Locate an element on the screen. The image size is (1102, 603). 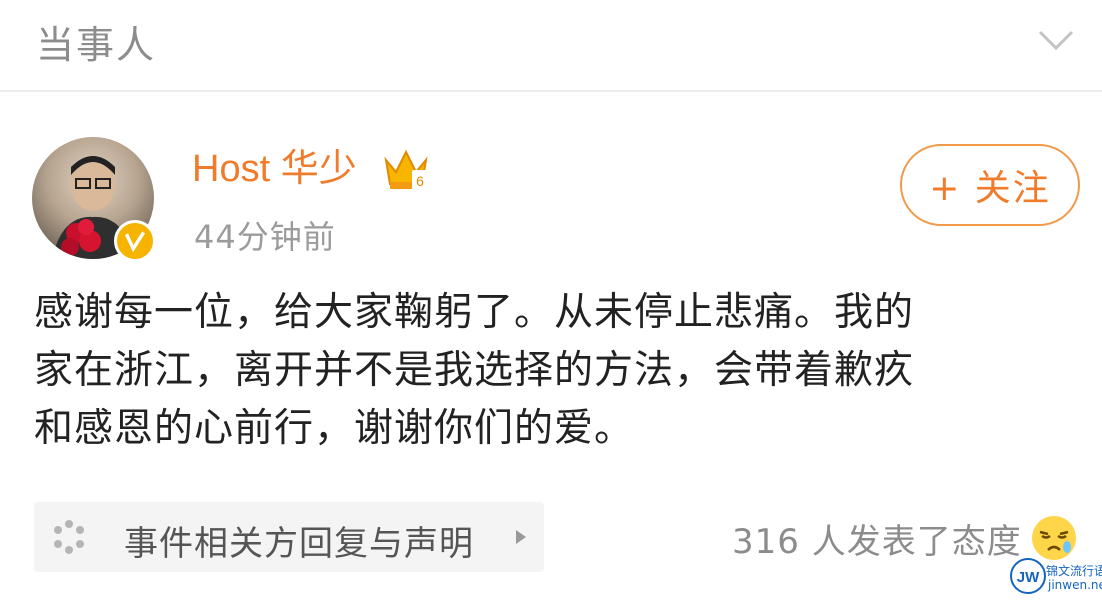
post-timestamp: 44分钟前 is located at coordinates (265, 237).